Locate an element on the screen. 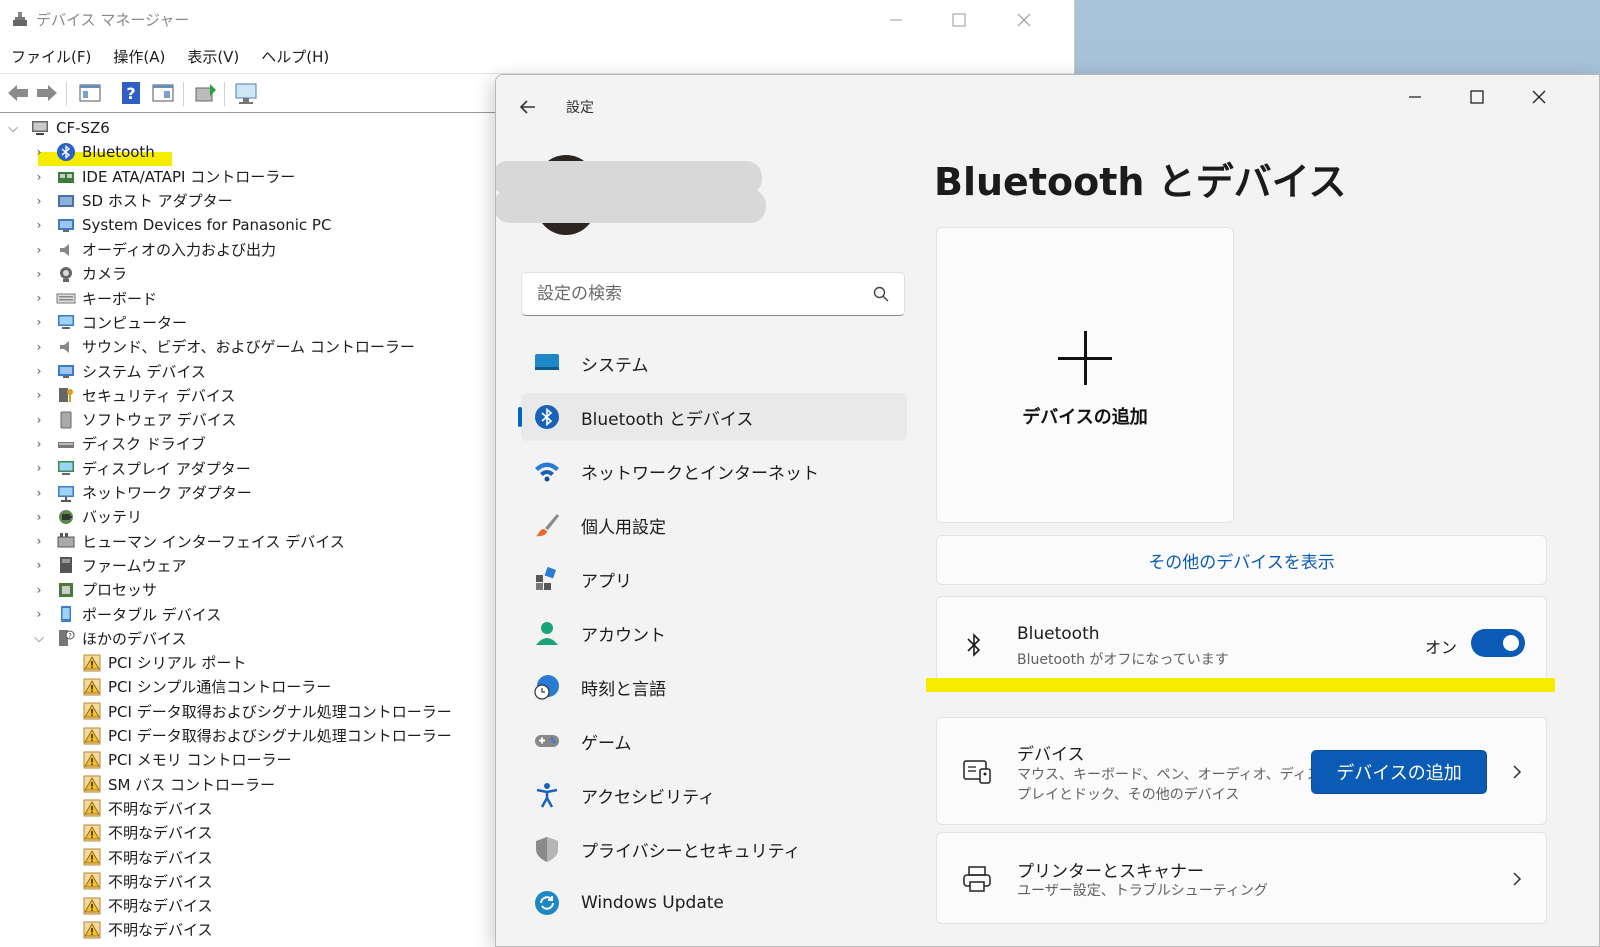 This screenshot has height=947, width=1600. tree-category: › ディスク ドライブ is located at coordinates (119, 444).